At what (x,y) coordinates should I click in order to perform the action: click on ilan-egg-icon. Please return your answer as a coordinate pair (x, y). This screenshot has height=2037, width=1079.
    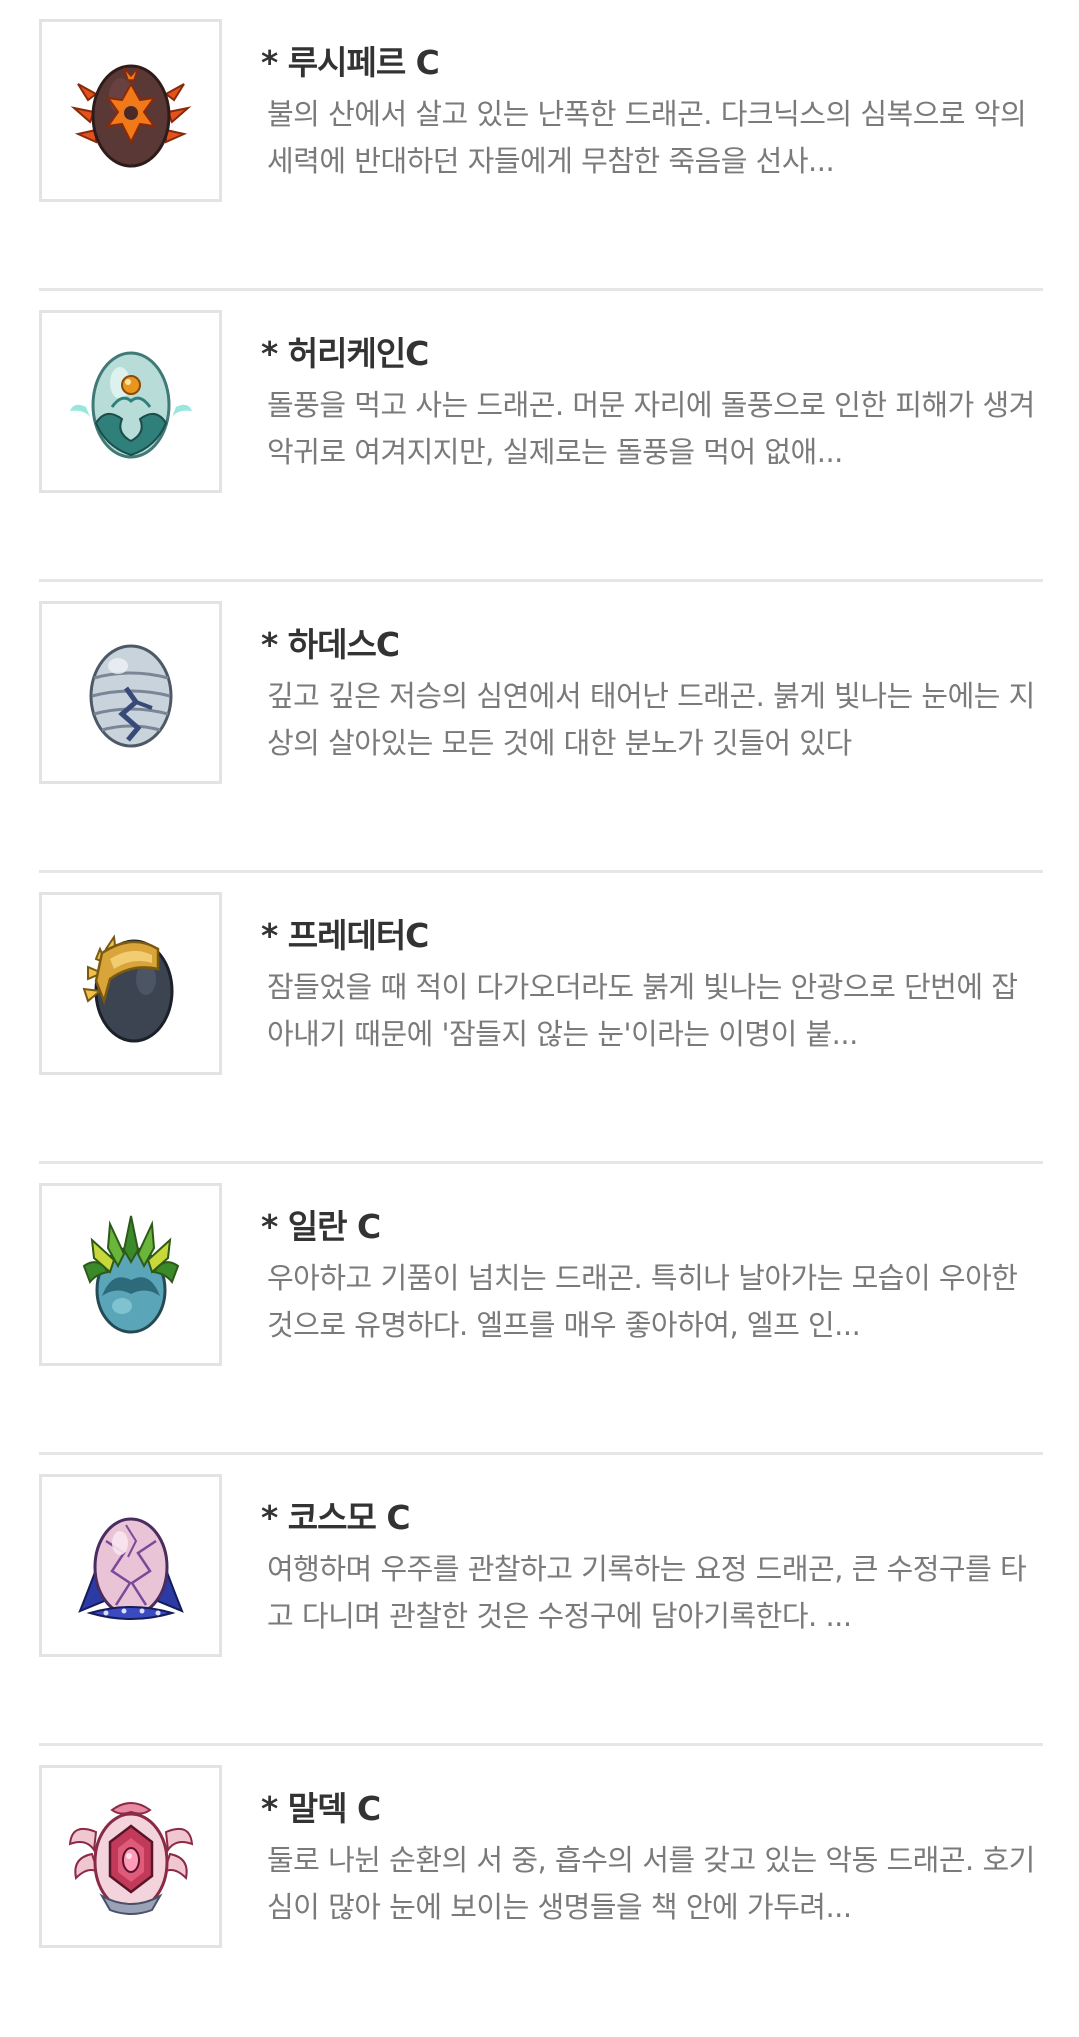
    Looking at the image, I should click on (130, 1274).